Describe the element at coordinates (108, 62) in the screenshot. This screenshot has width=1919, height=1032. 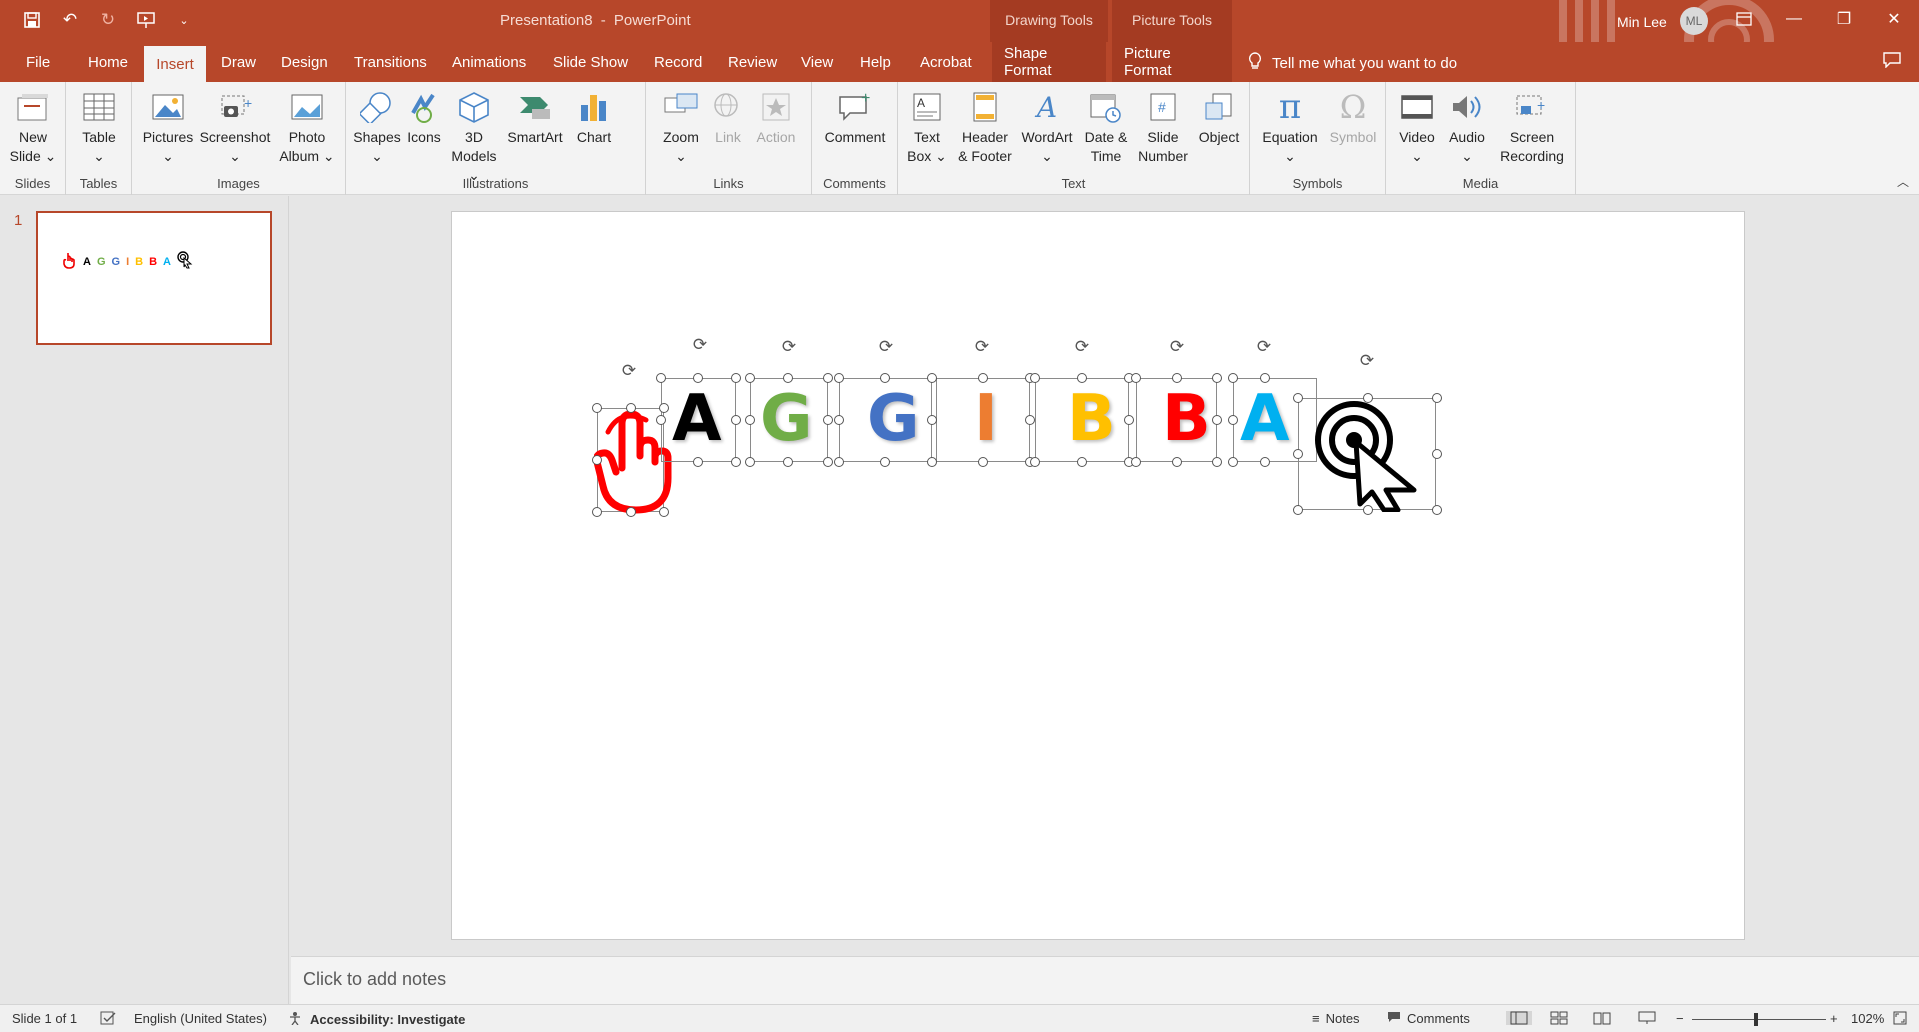
I see `tab-home: Home` at that location.